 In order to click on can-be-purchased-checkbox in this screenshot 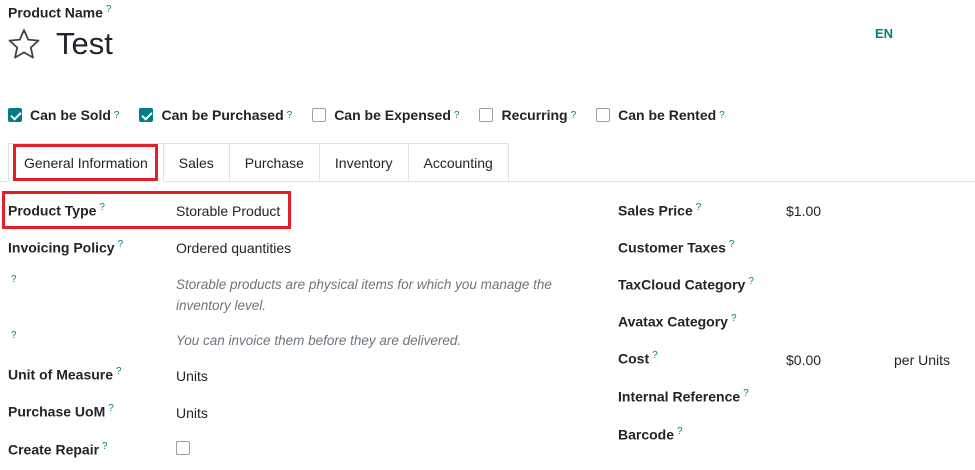, I will do `click(146, 115)`.